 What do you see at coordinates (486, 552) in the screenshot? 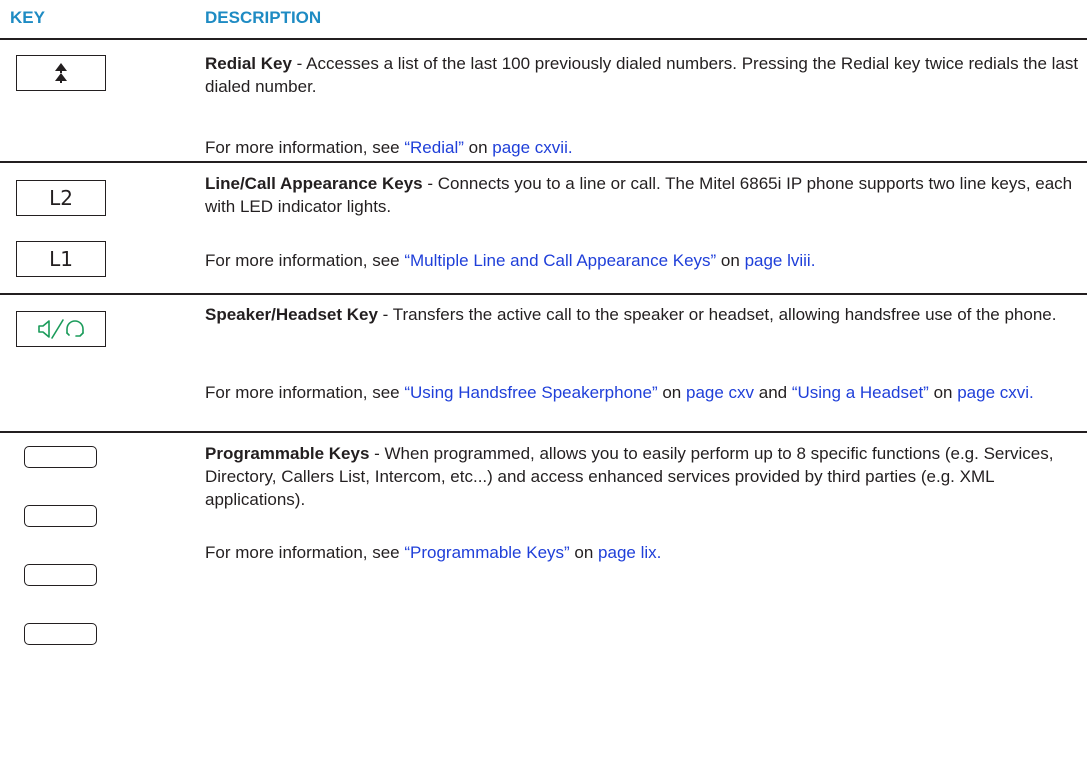
I see `programmable-keys-link: “Programmable Keys”` at bounding box center [486, 552].